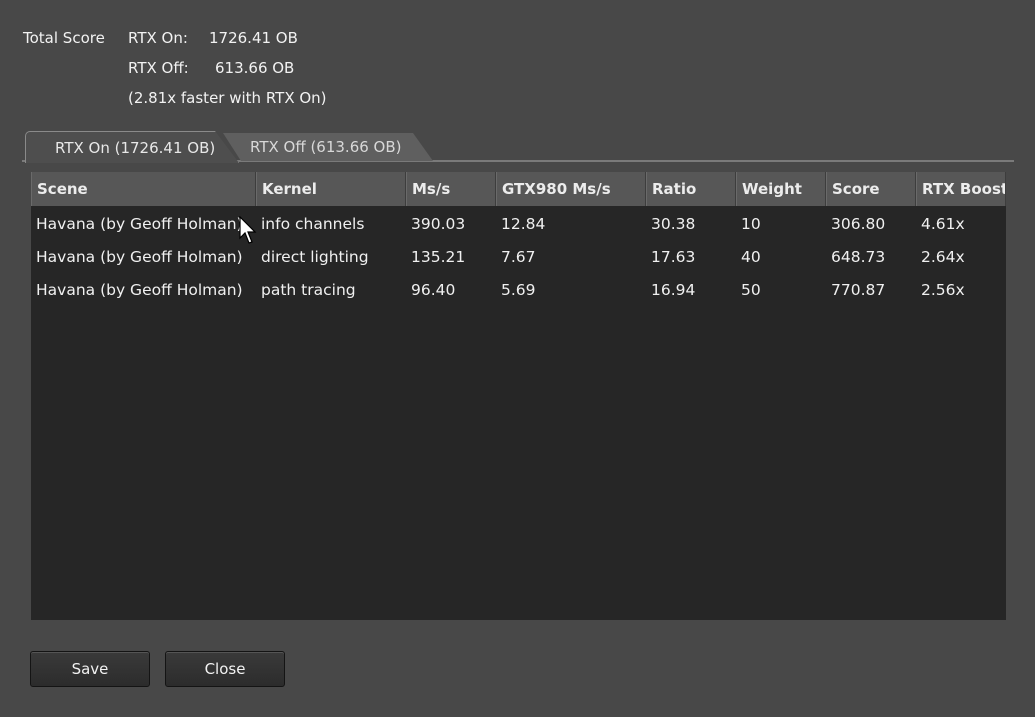 This screenshot has height=717, width=1035. What do you see at coordinates (571, 189) in the screenshot?
I see `column-header: GTX980 Ms/s` at bounding box center [571, 189].